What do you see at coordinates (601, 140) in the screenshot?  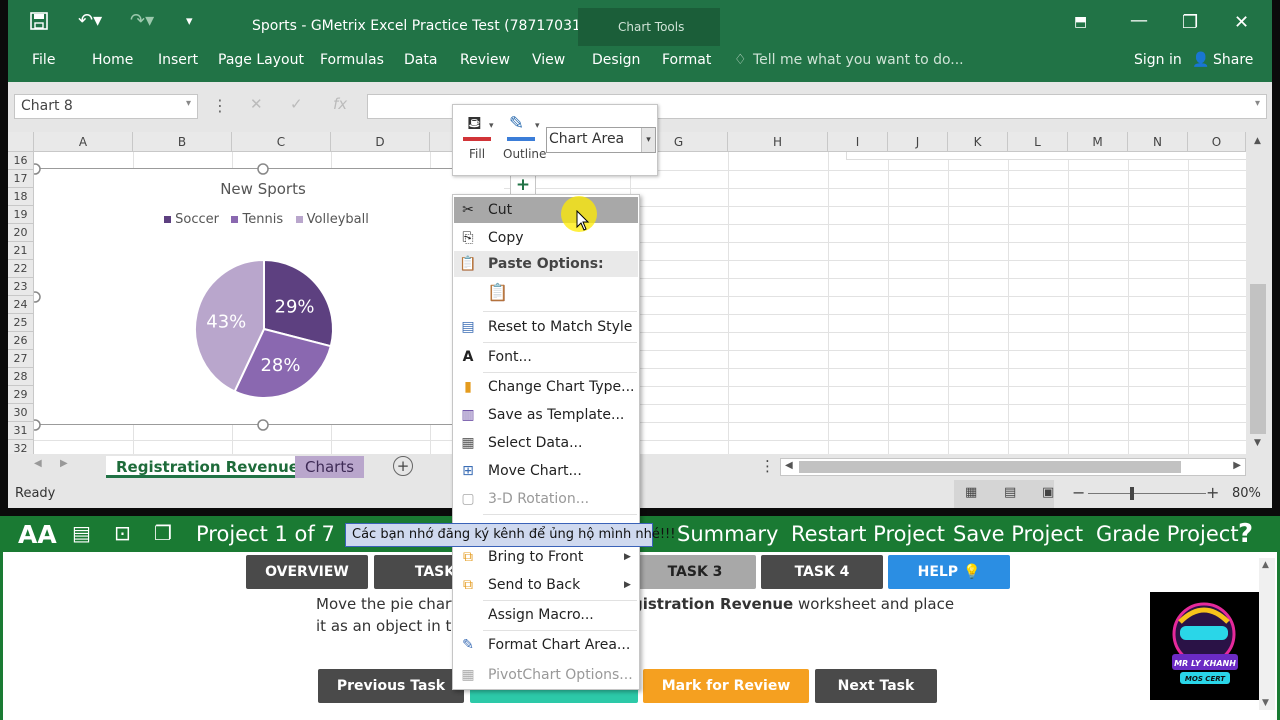 I see `chart-element-select: Chart Area ▾` at bounding box center [601, 140].